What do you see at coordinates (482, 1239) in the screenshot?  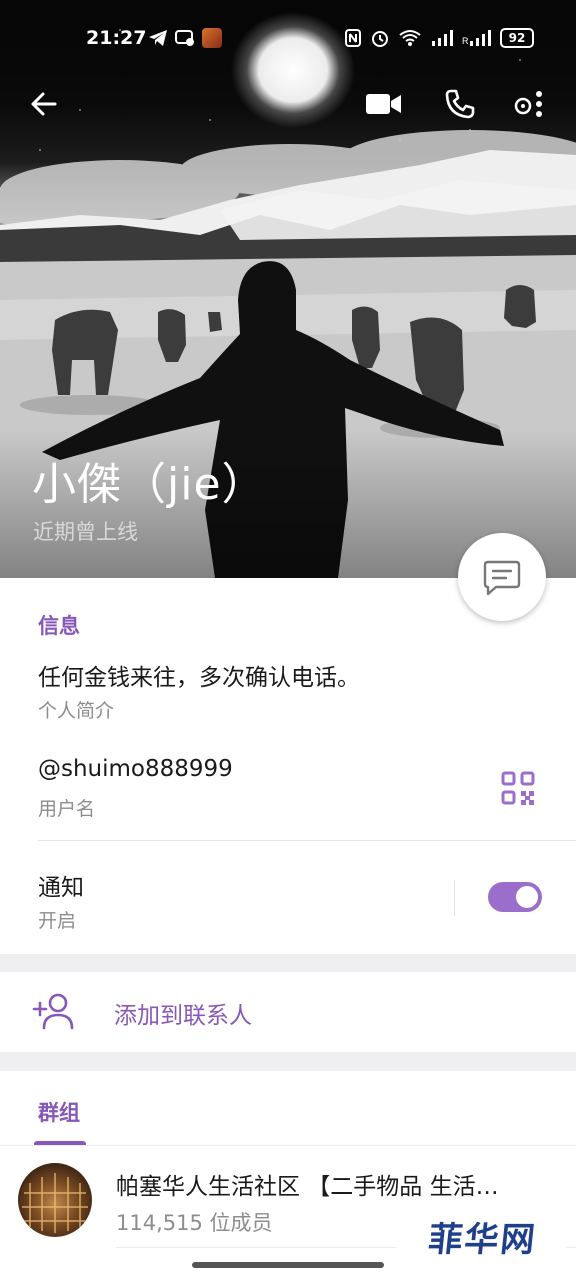 I see `watermark-text: 菲华网` at bounding box center [482, 1239].